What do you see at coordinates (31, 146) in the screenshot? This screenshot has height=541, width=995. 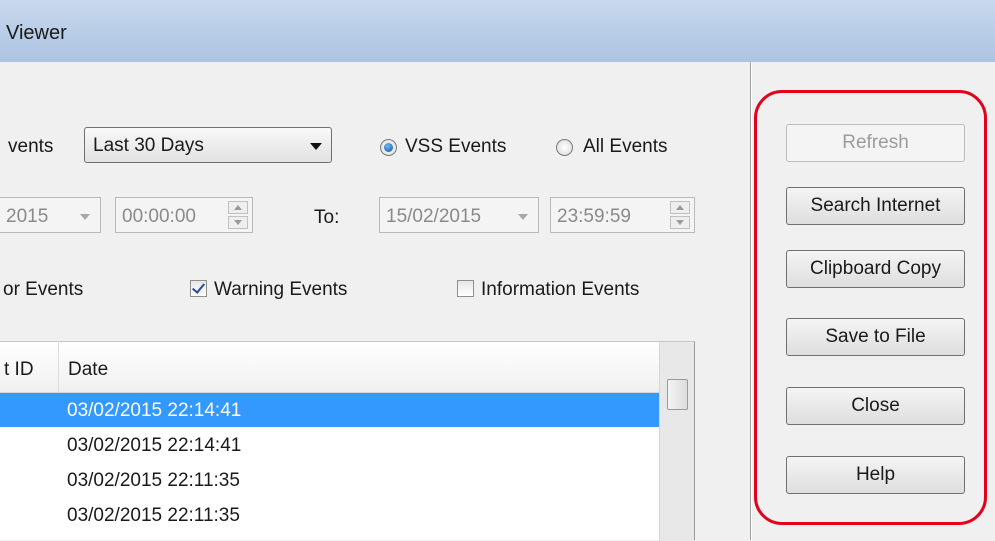 I see `events-label: vents` at bounding box center [31, 146].